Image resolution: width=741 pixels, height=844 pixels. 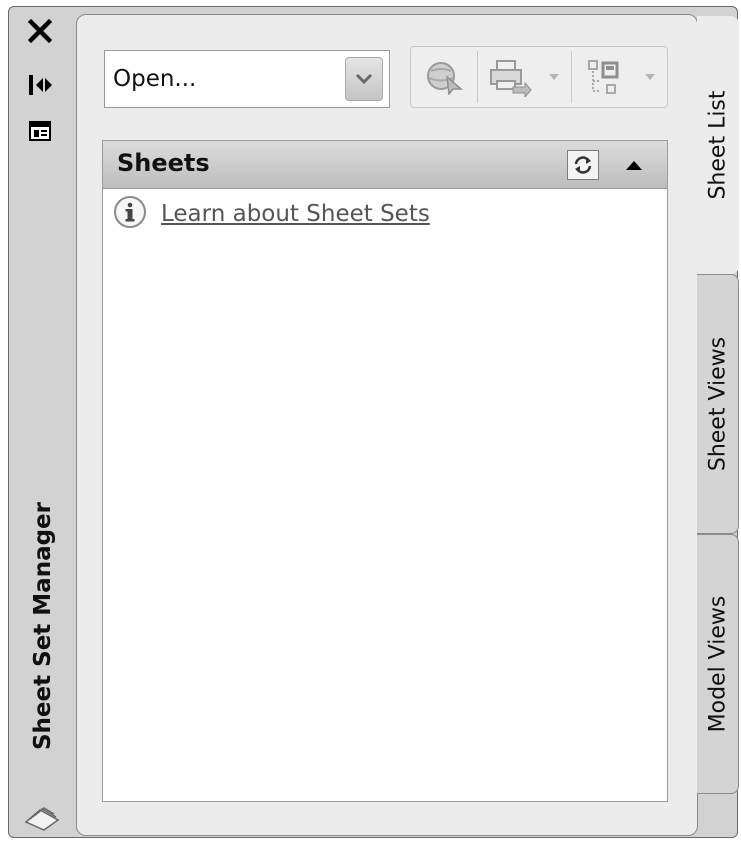 I want to click on sheet-toolbar, so click(x=539, y=77).